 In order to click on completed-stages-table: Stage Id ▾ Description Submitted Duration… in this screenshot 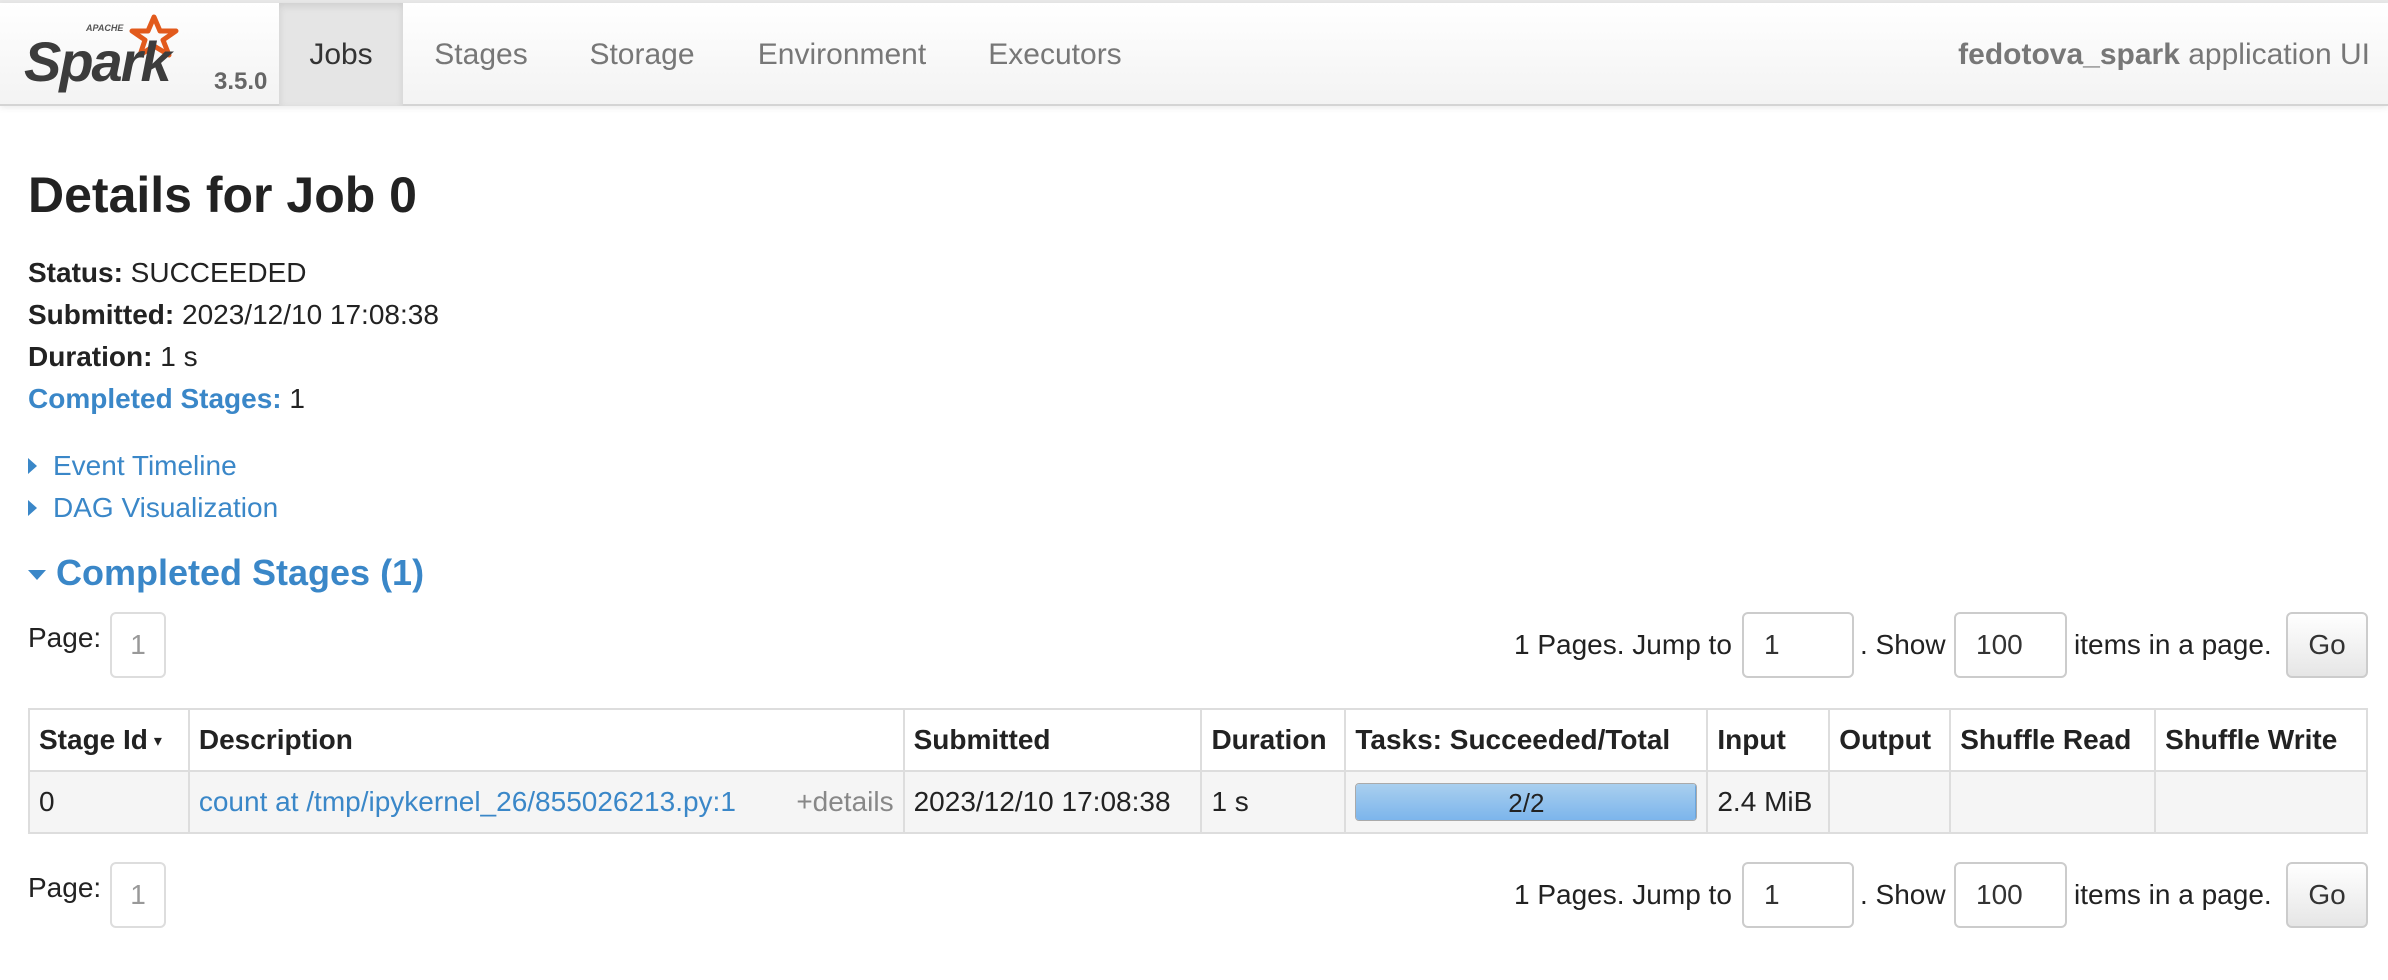, I will do `click(1198, 771)`.